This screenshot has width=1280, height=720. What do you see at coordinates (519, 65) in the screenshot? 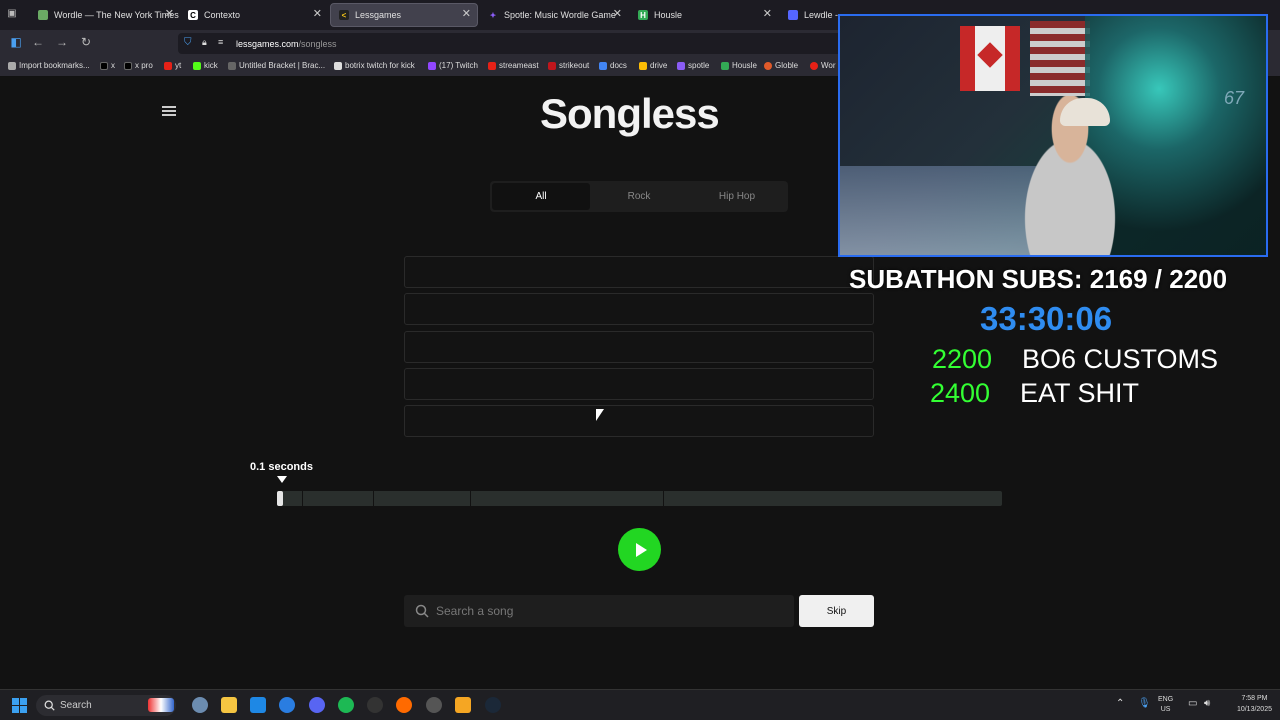
I see `bookmark-label: streameast` at bounding box center [519, 65].